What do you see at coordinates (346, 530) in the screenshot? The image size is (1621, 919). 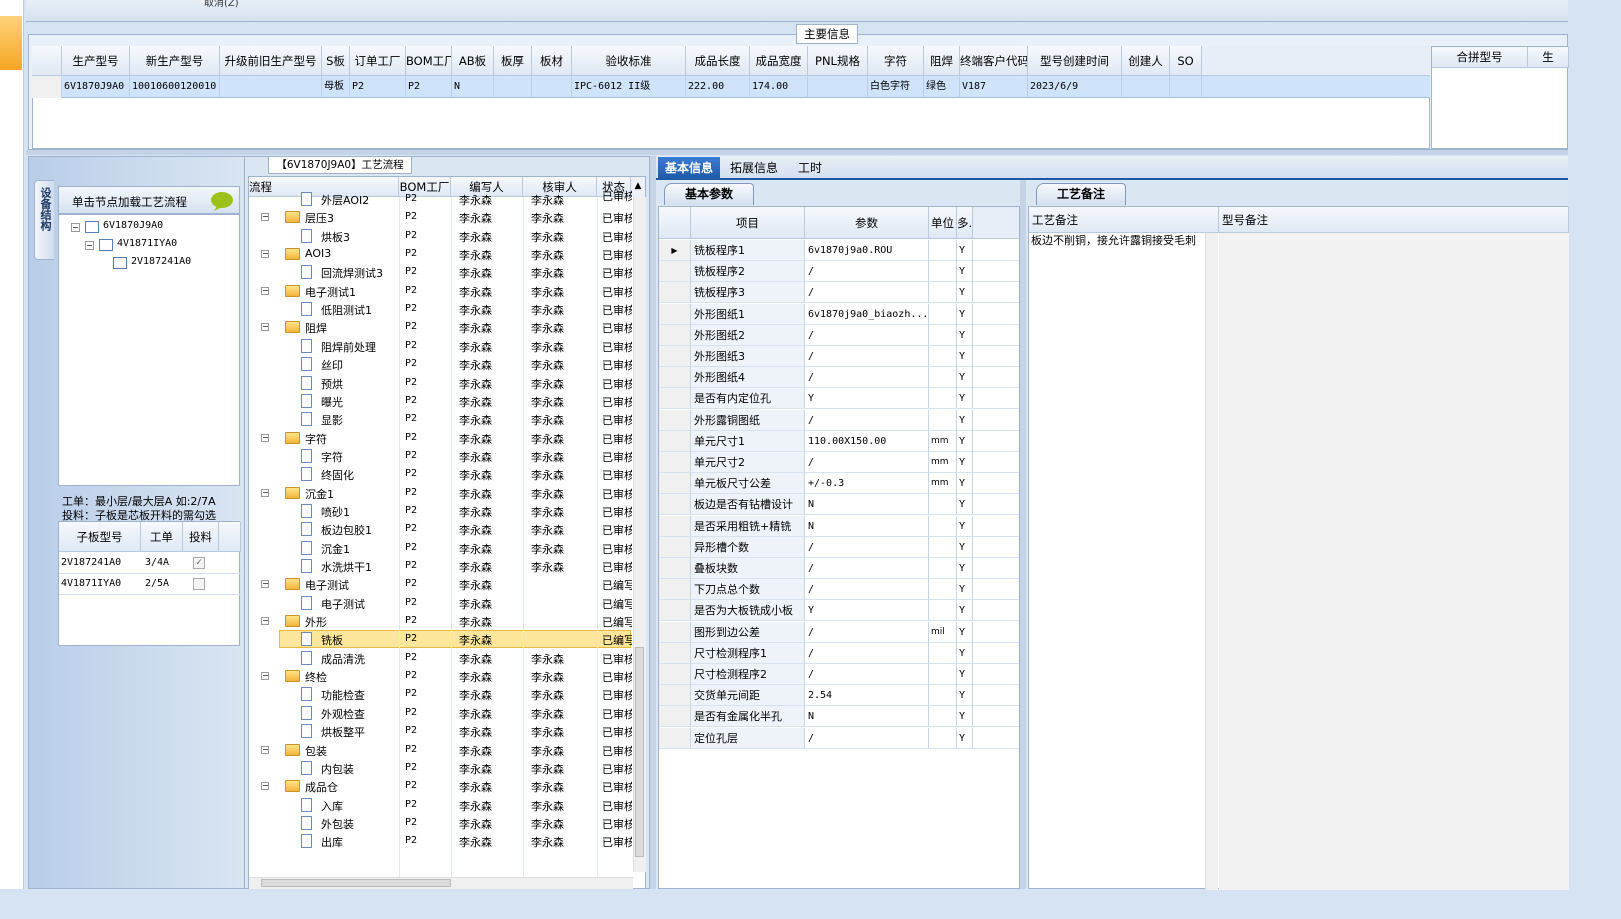 I see `process-step-name: 板边包胶1` at bounding box center [346, 530].